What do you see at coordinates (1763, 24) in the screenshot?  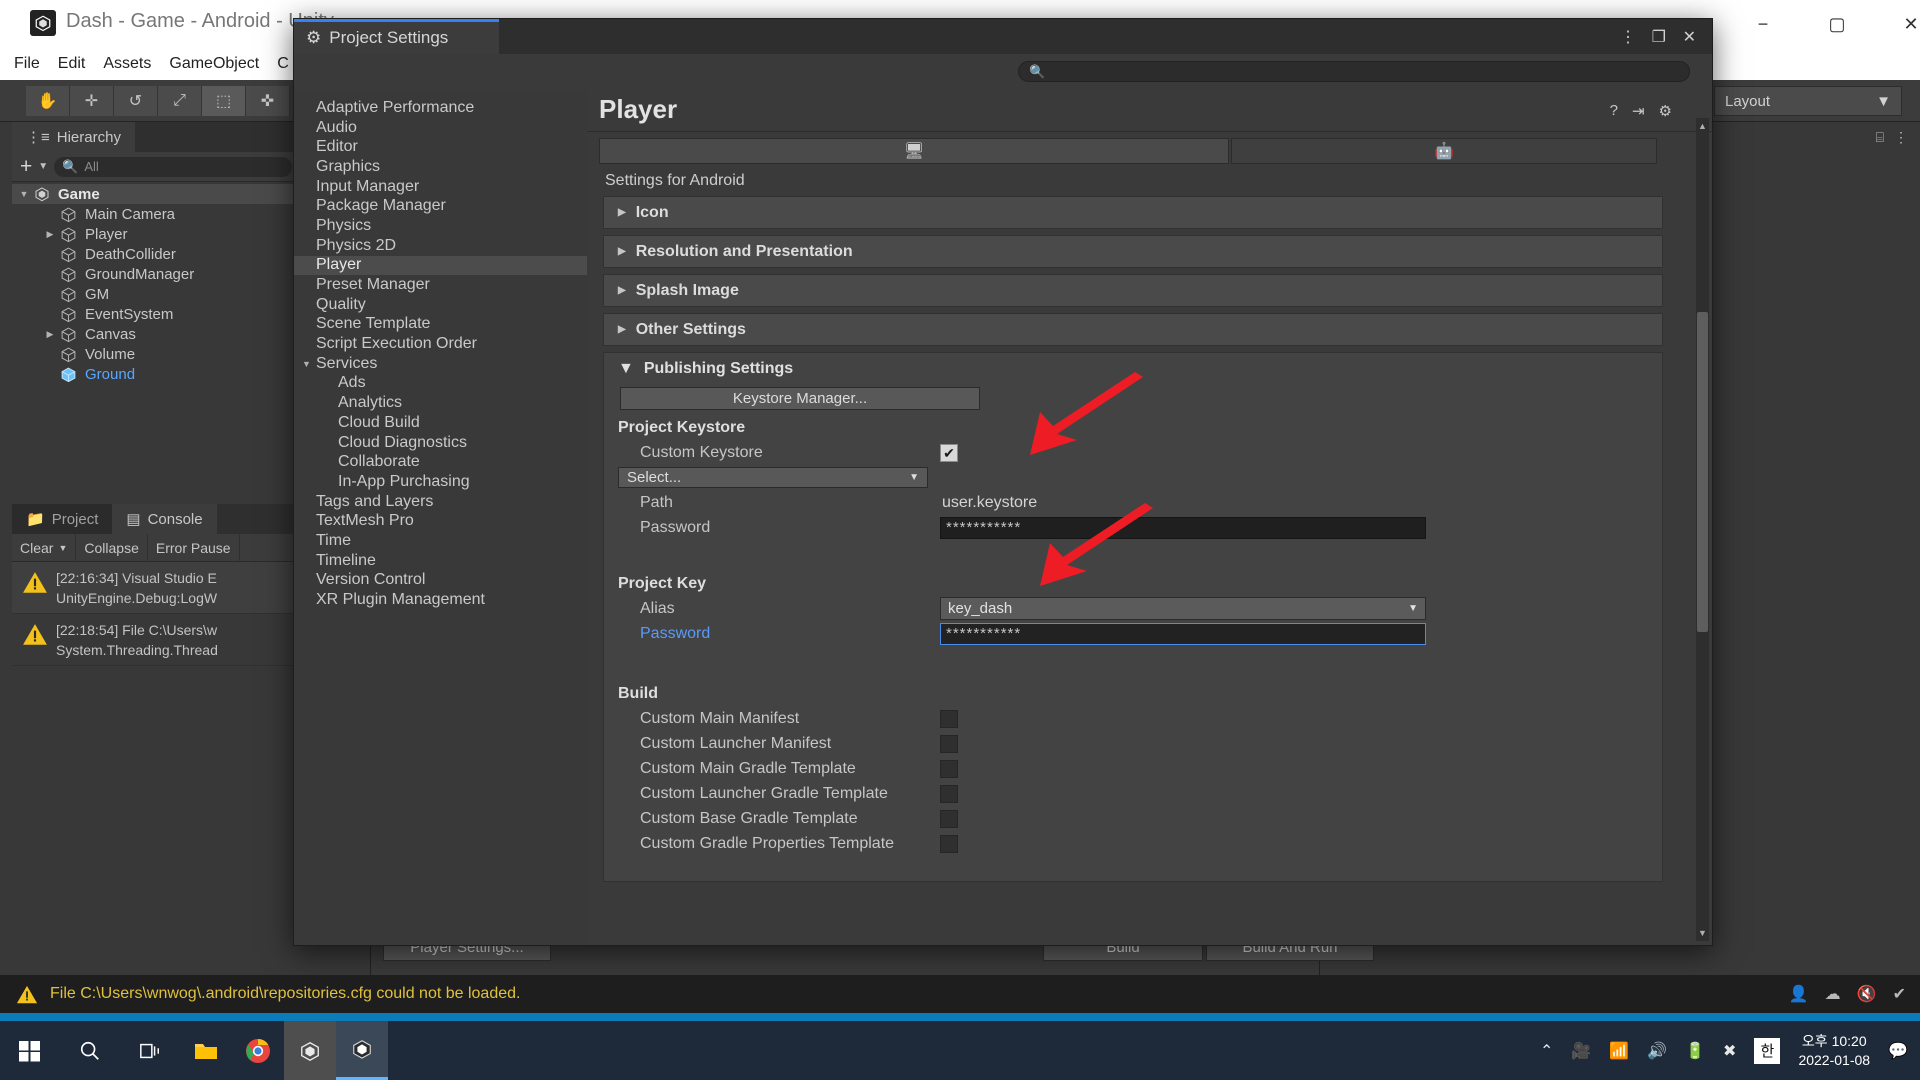 I see `minimize-button: −` at bounding box center [1763, 24].